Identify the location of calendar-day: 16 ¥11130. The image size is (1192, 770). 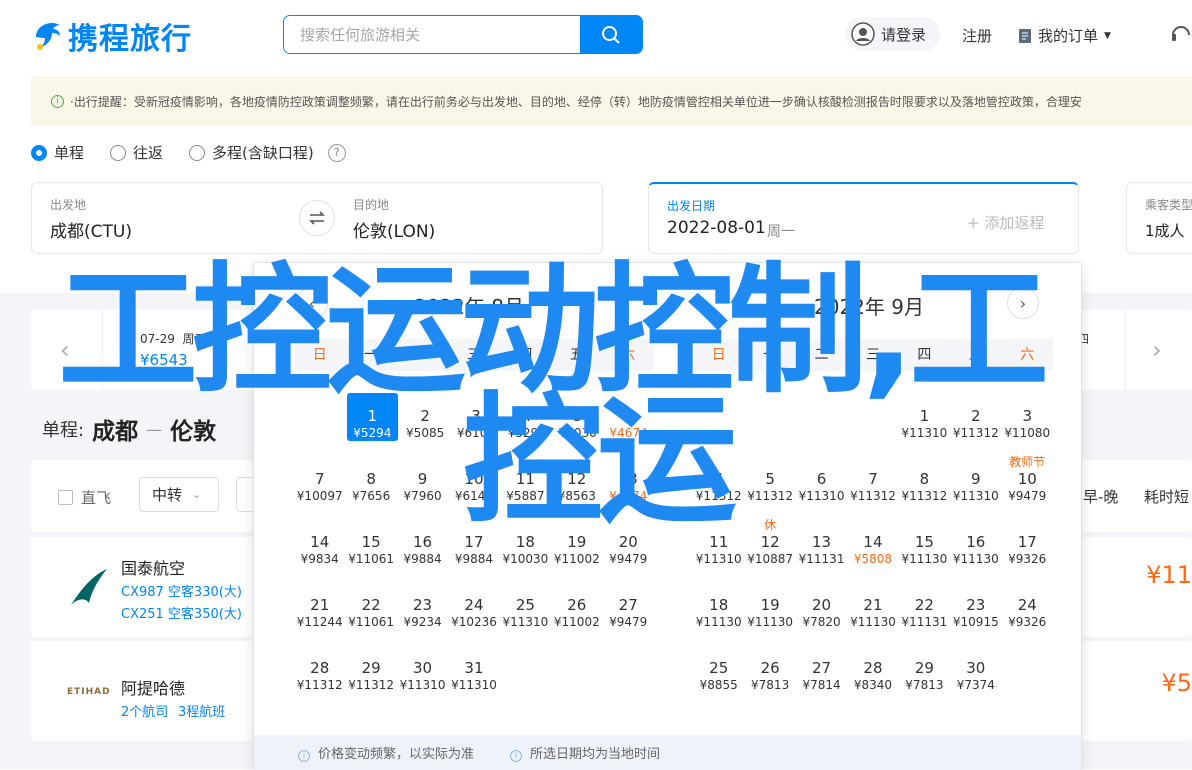
(975, 550).